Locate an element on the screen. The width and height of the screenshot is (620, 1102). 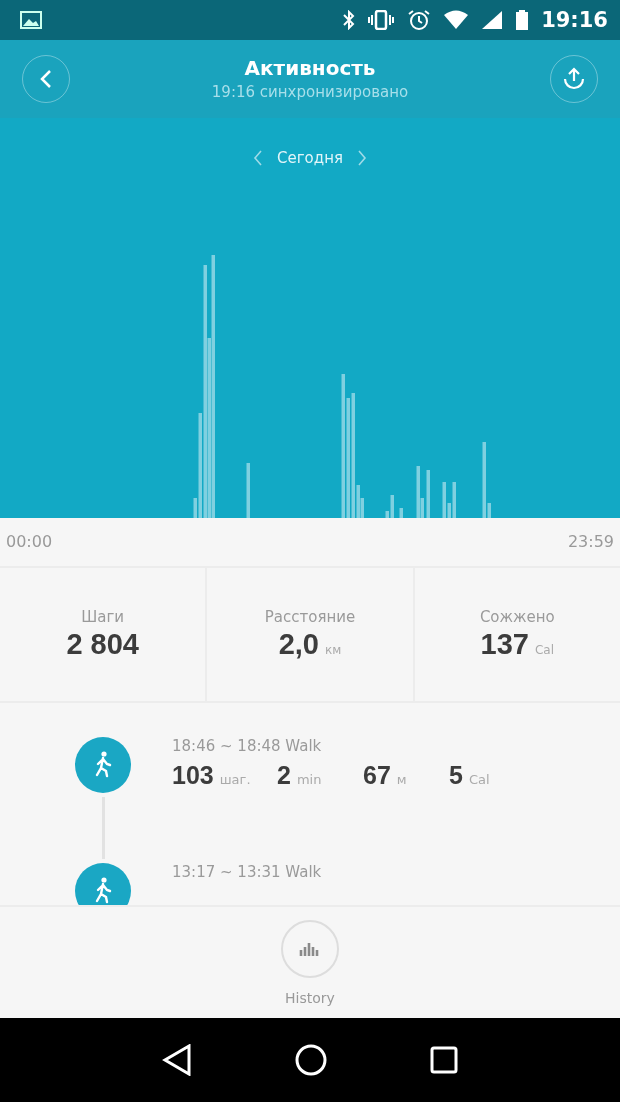
stat-label: Сожжено is located at coordinates (517, 617).